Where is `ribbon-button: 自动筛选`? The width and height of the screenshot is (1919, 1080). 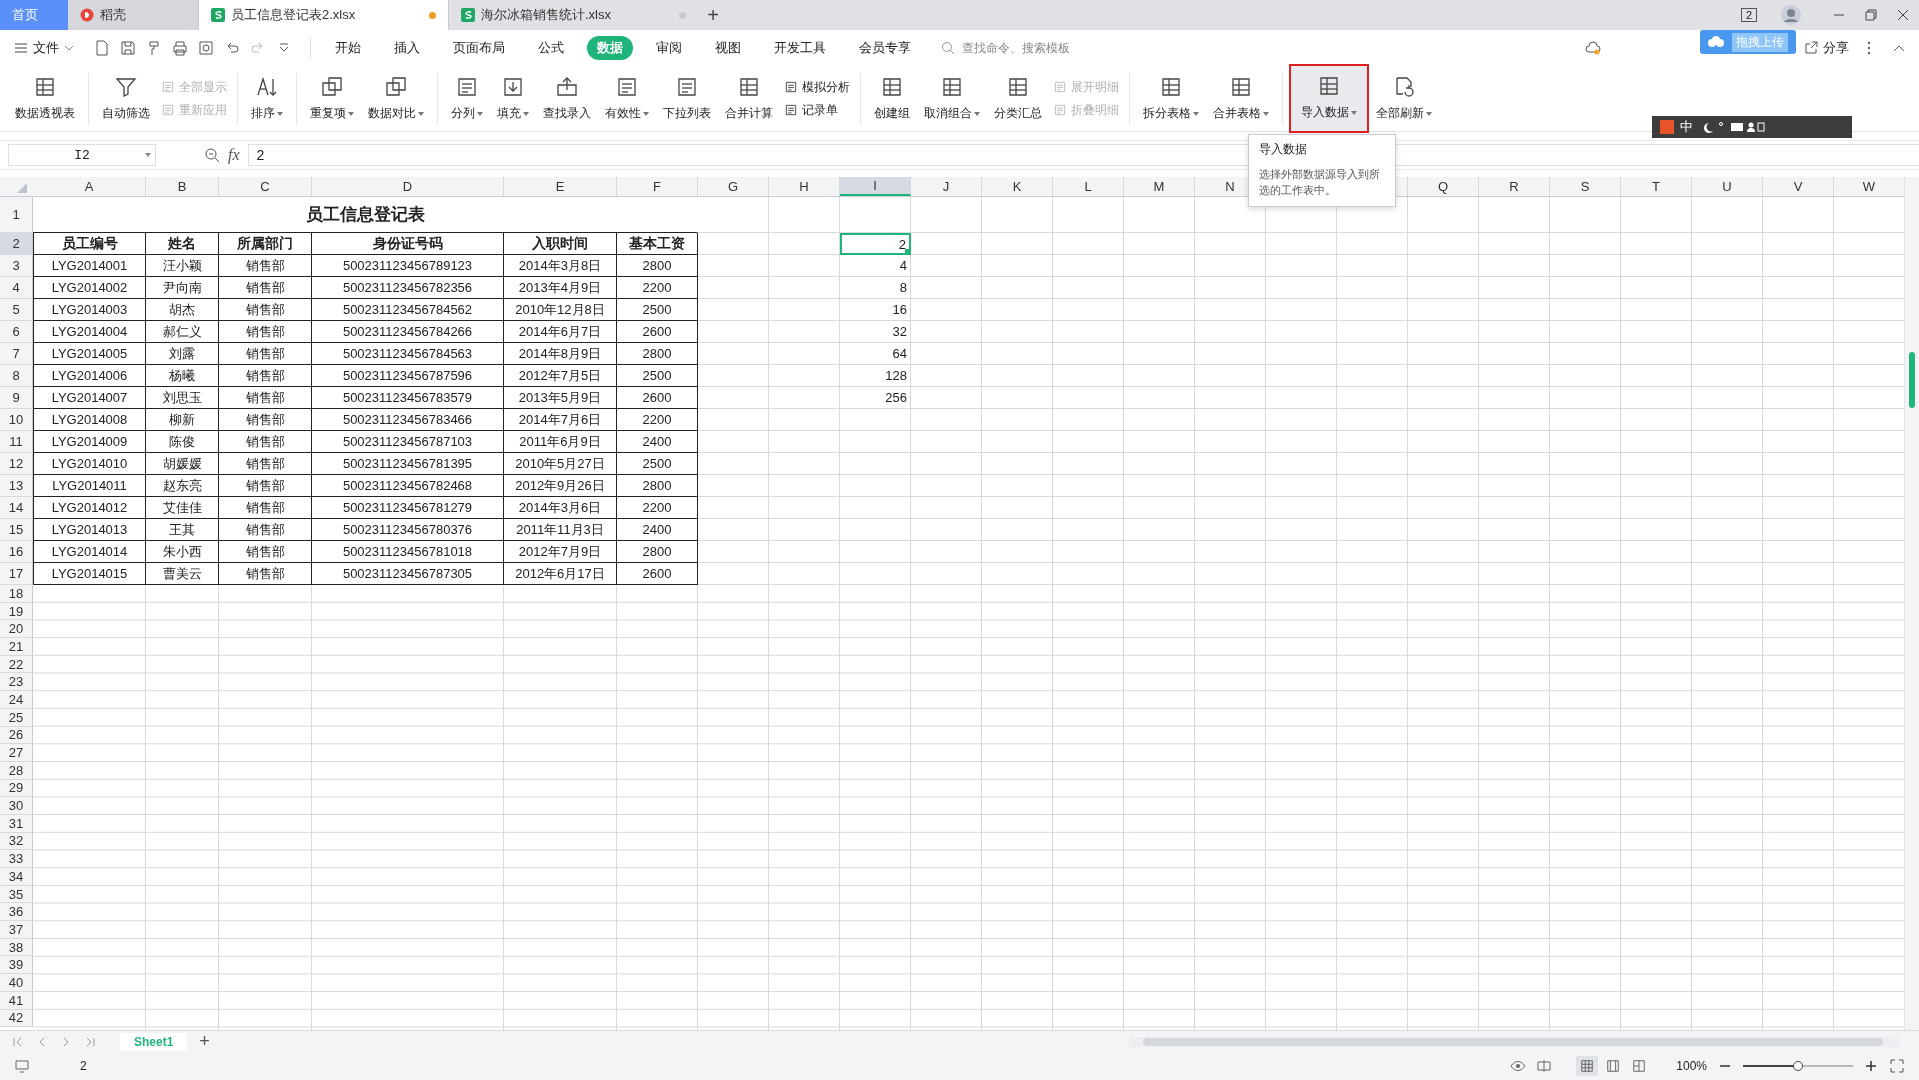
ribbon-button: 自动筛选 is located at coordinates (126, 98).